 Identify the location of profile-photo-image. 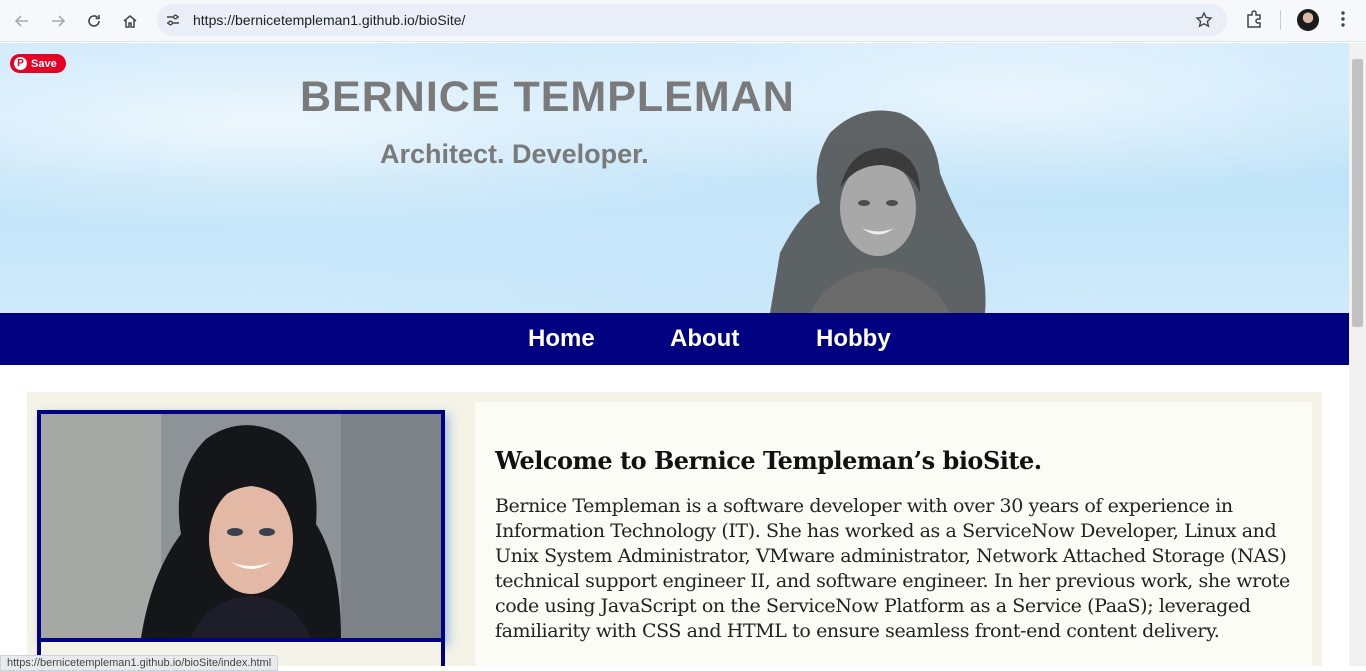
(241, 526).